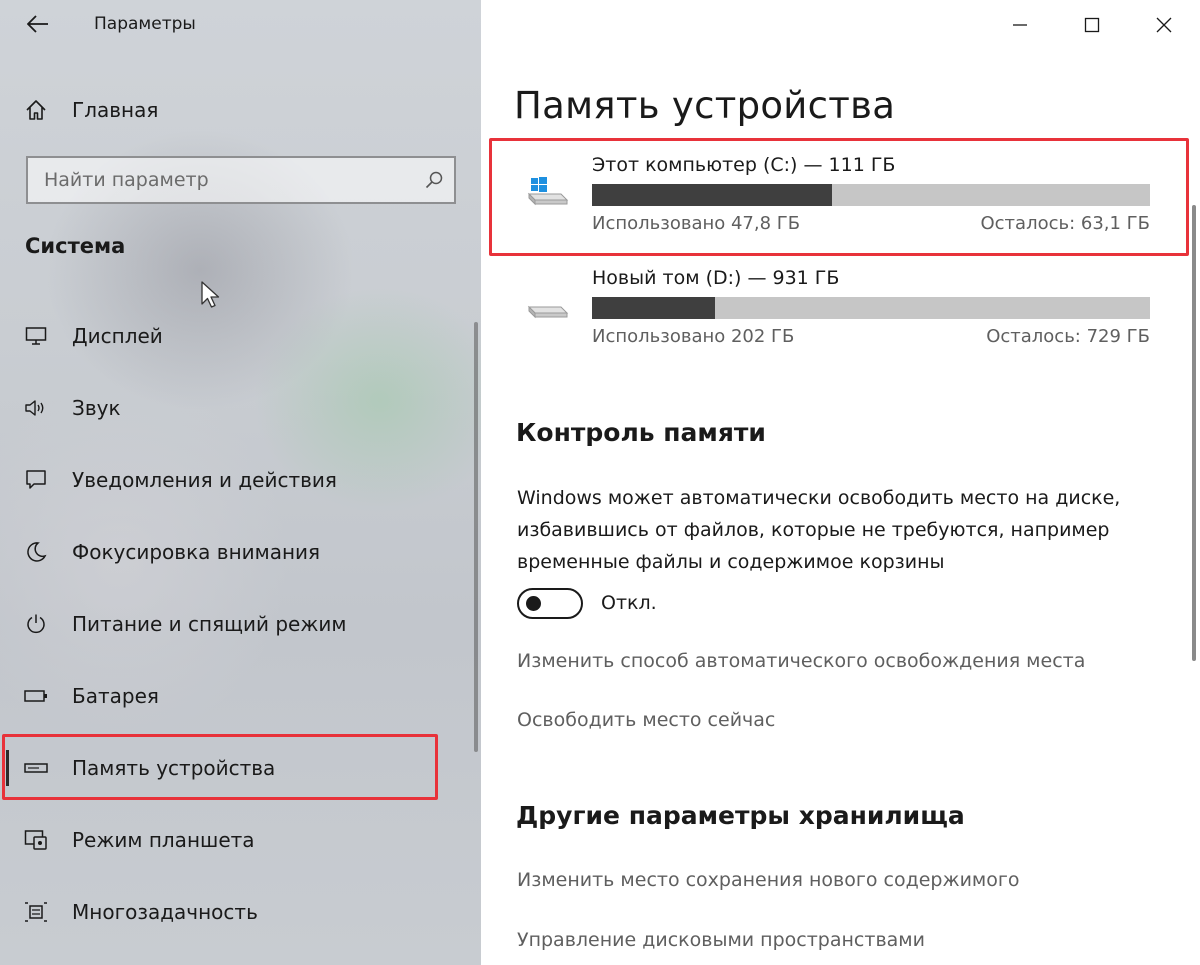 This screenshot has height=965, width=1200. Describe the element at coordinates (36, 912) in the screenshot. I see `multitasking-icon` at that location.